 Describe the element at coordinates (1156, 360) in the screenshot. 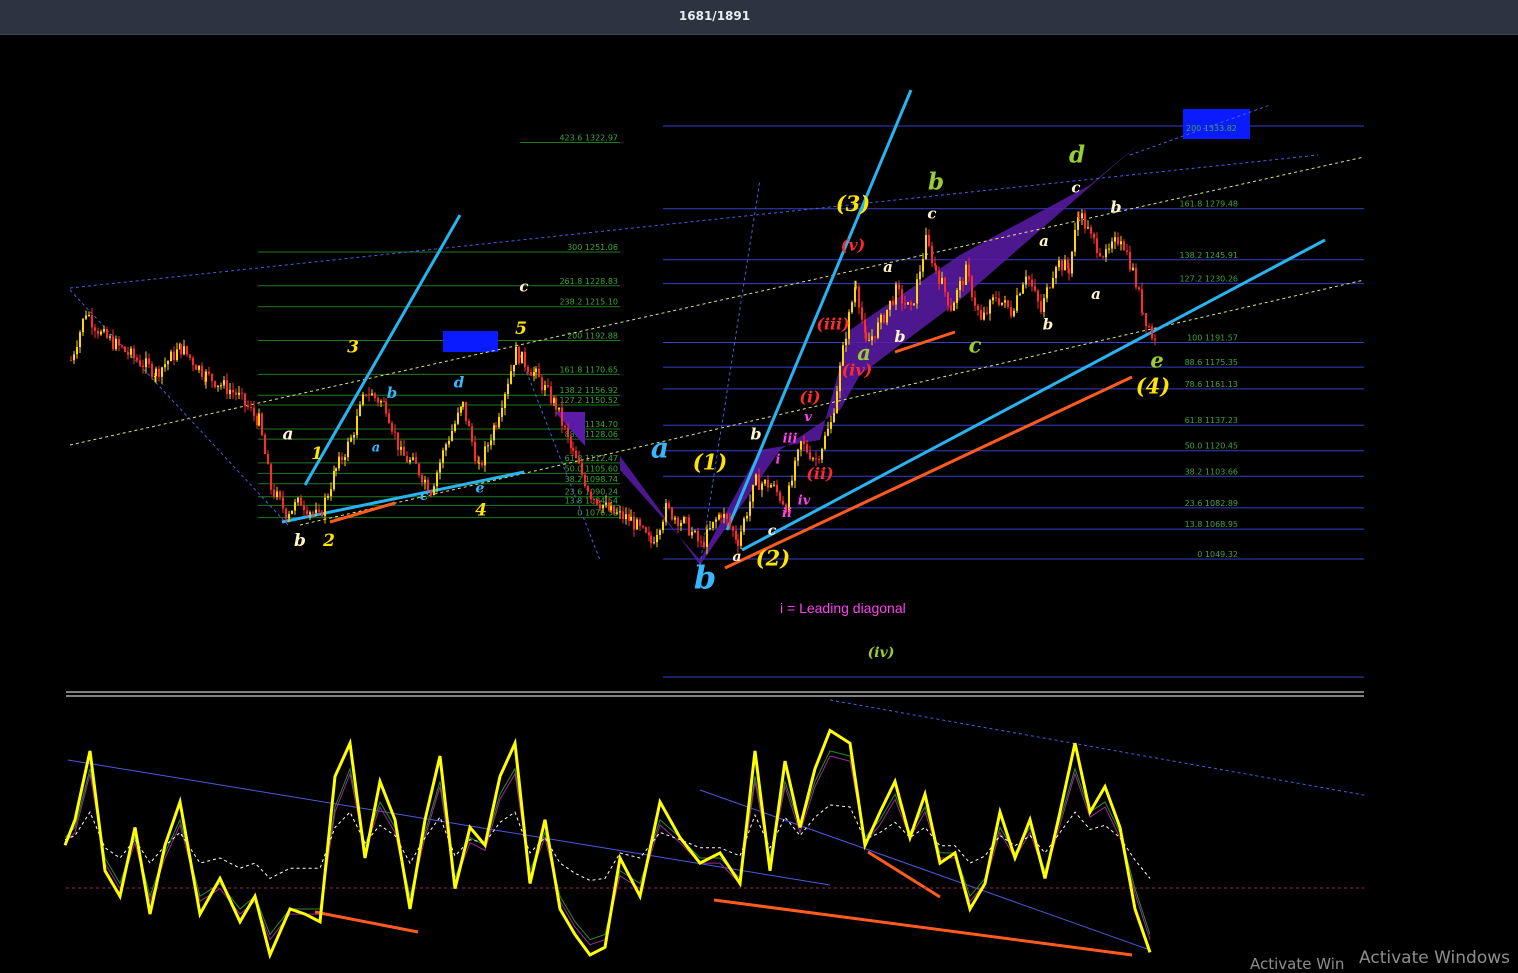

I see `wave-label: e` at that location.